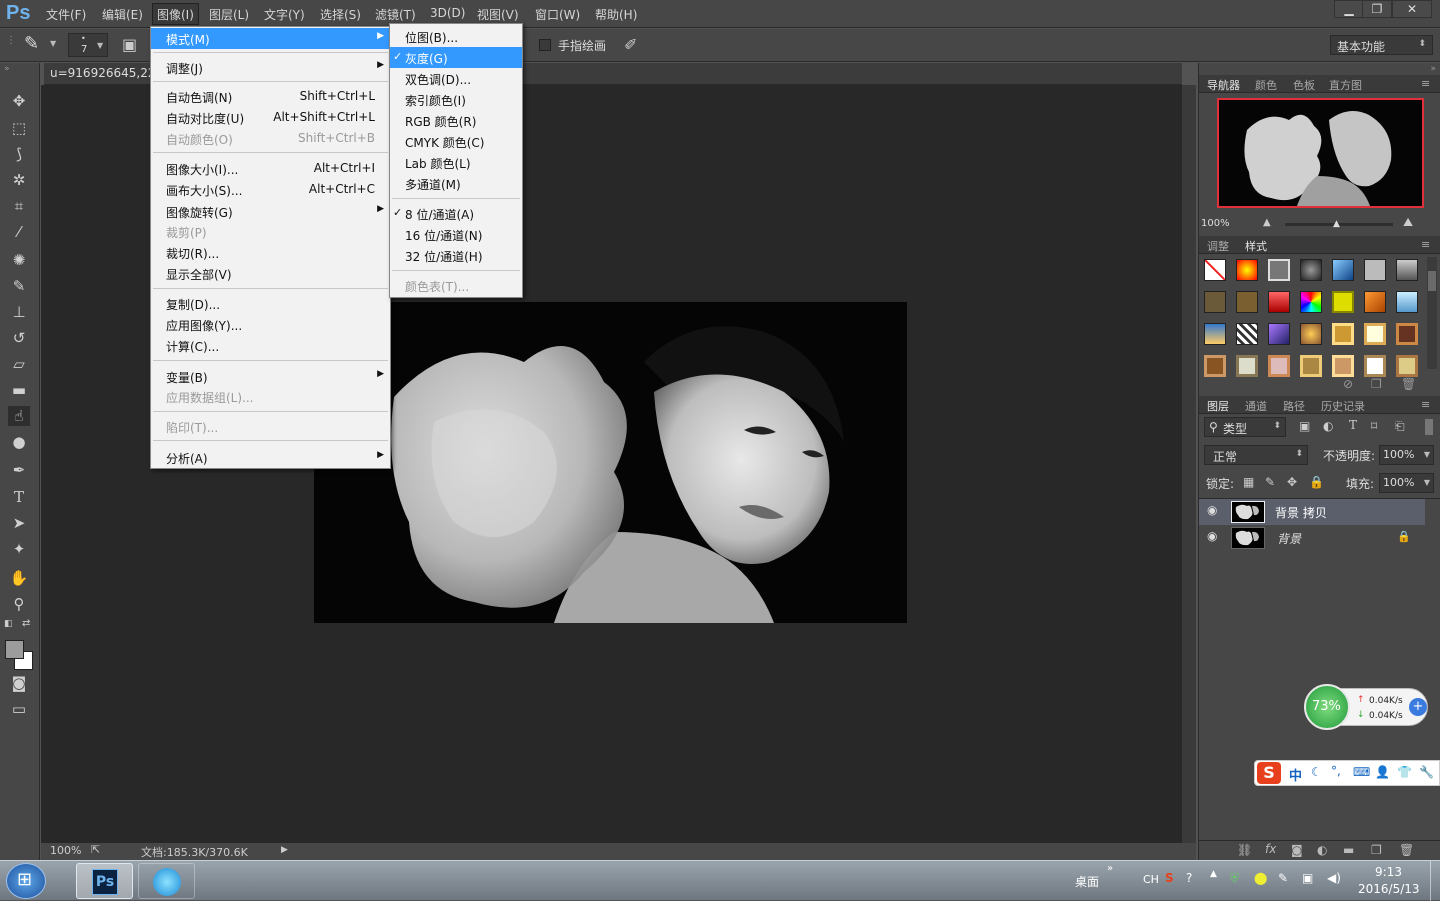  Describe the element at coordinates (456, 255) in the screenshot. I see `menu-item-32-bit: 32 位/通道(H)` at that location.